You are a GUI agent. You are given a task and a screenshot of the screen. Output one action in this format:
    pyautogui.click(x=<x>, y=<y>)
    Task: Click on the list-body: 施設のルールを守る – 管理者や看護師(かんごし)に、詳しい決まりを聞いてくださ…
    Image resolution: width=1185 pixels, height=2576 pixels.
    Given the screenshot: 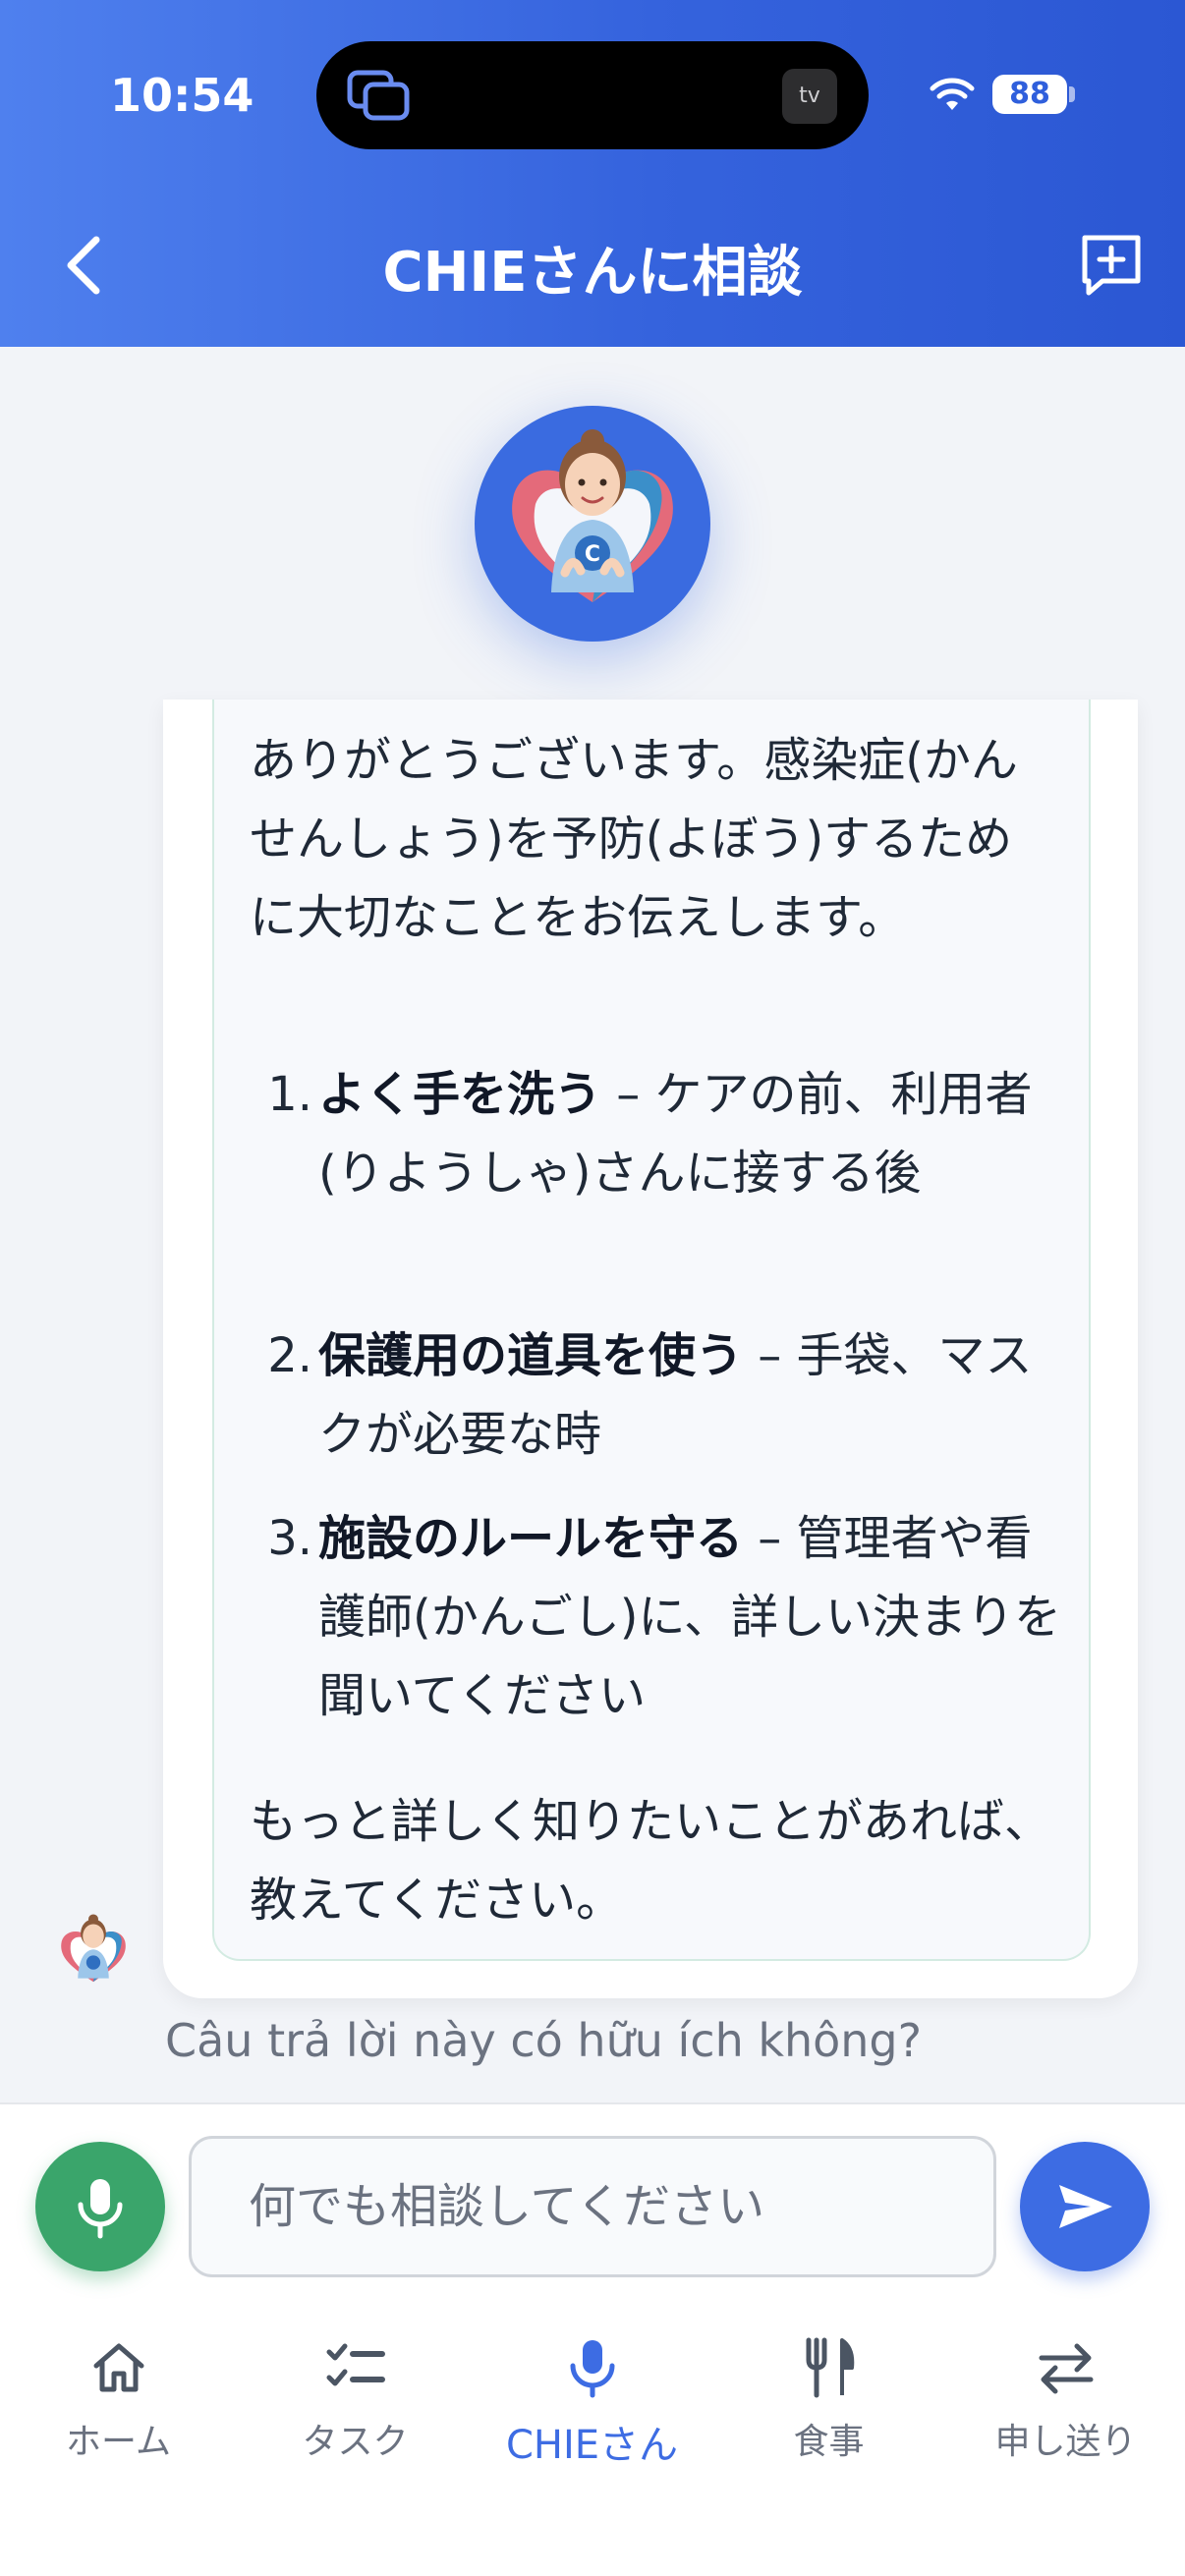 What is the action you would take?
    pyautogui.click(x=691, y=1617)
    